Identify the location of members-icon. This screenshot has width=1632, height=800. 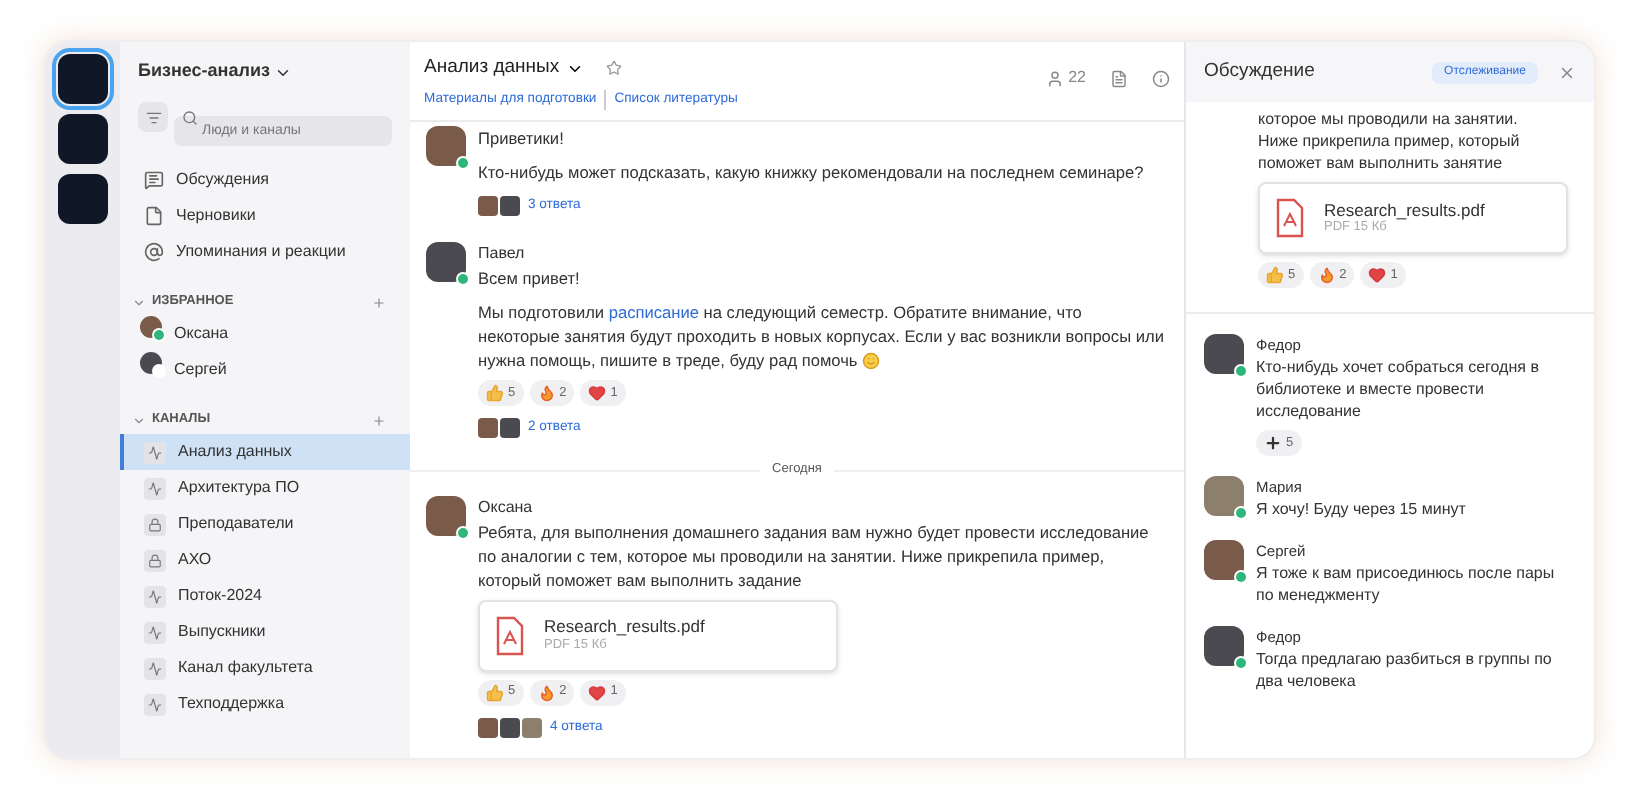
(1055, 78).